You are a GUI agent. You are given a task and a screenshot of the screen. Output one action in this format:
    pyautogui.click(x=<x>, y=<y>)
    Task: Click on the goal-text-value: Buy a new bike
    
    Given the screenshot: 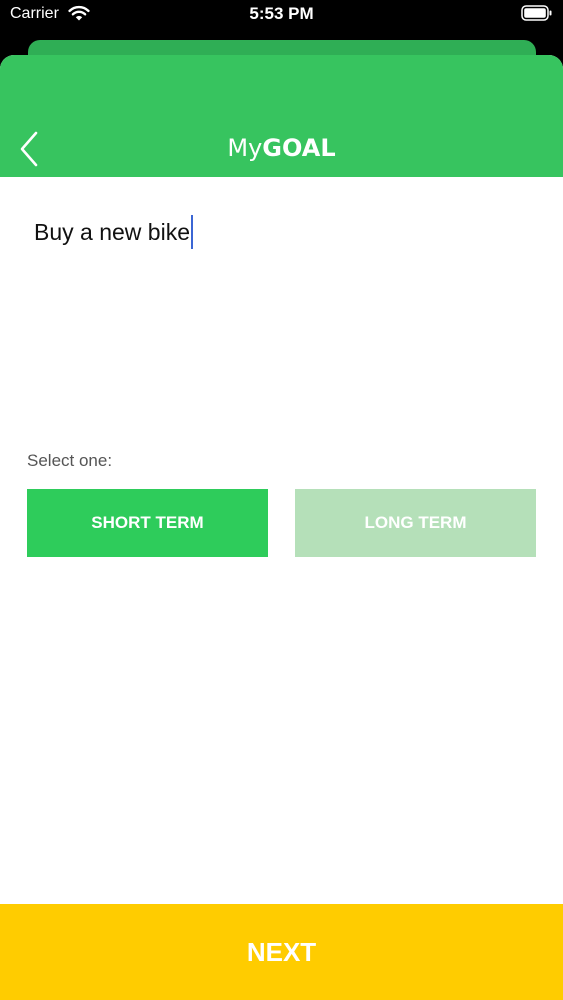 What is the action you would take?
    pyautogui.click(x=112, y=232)
    